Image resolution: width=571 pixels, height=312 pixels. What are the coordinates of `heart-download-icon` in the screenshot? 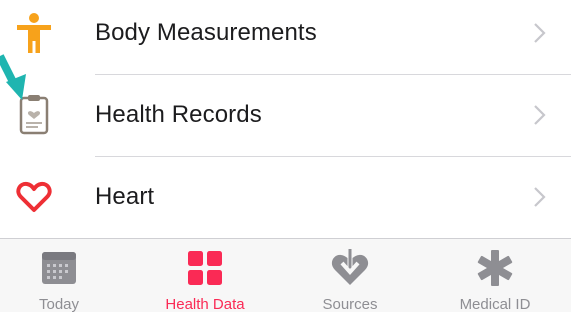 It's located at (350, 268).